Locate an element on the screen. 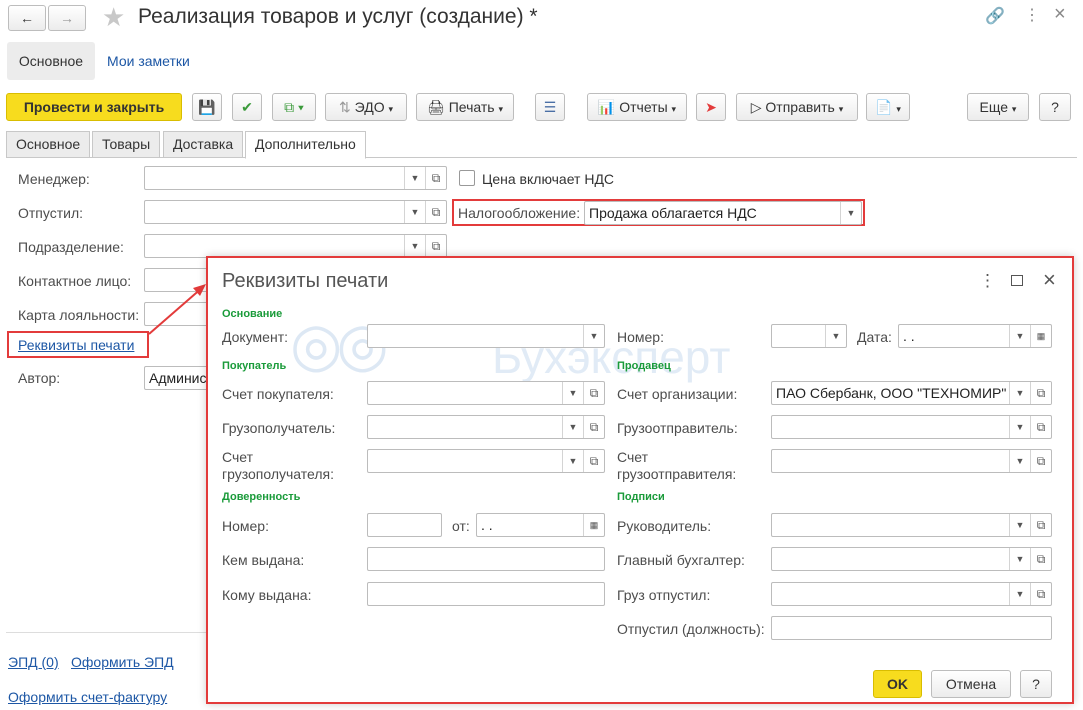  issued-to-label: Кому выдана: is located at coordinates (267, 595).